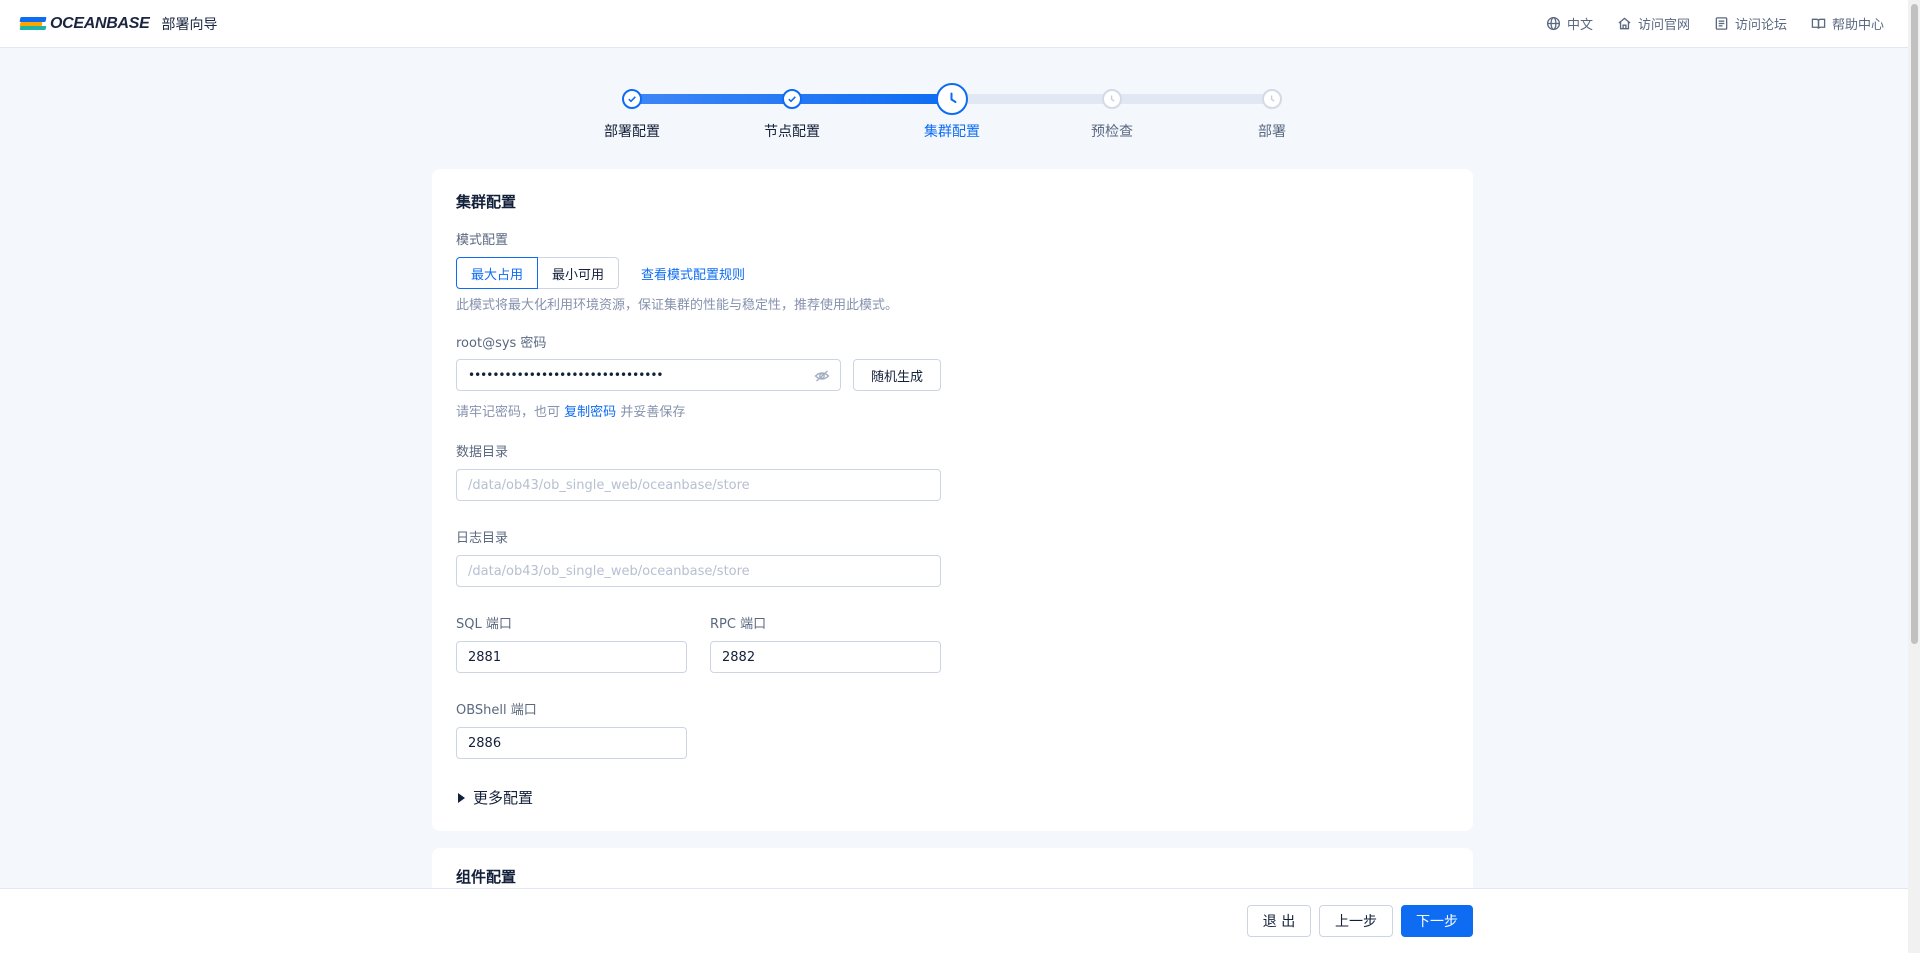  Describe the element at coordinates (1663, 25) in the screenshot. I see `visit-website-label: 访问官网` at that location.